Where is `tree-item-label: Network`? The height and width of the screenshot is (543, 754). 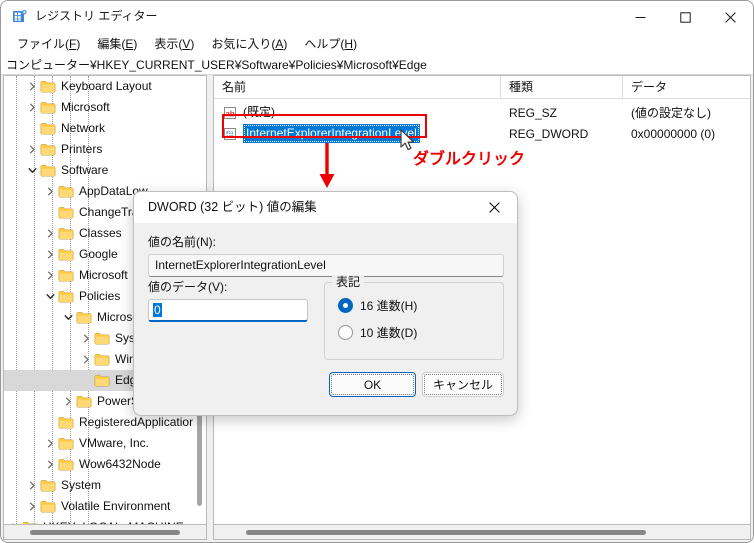 tree-item-label: Network is located at coordinates (83, 128).